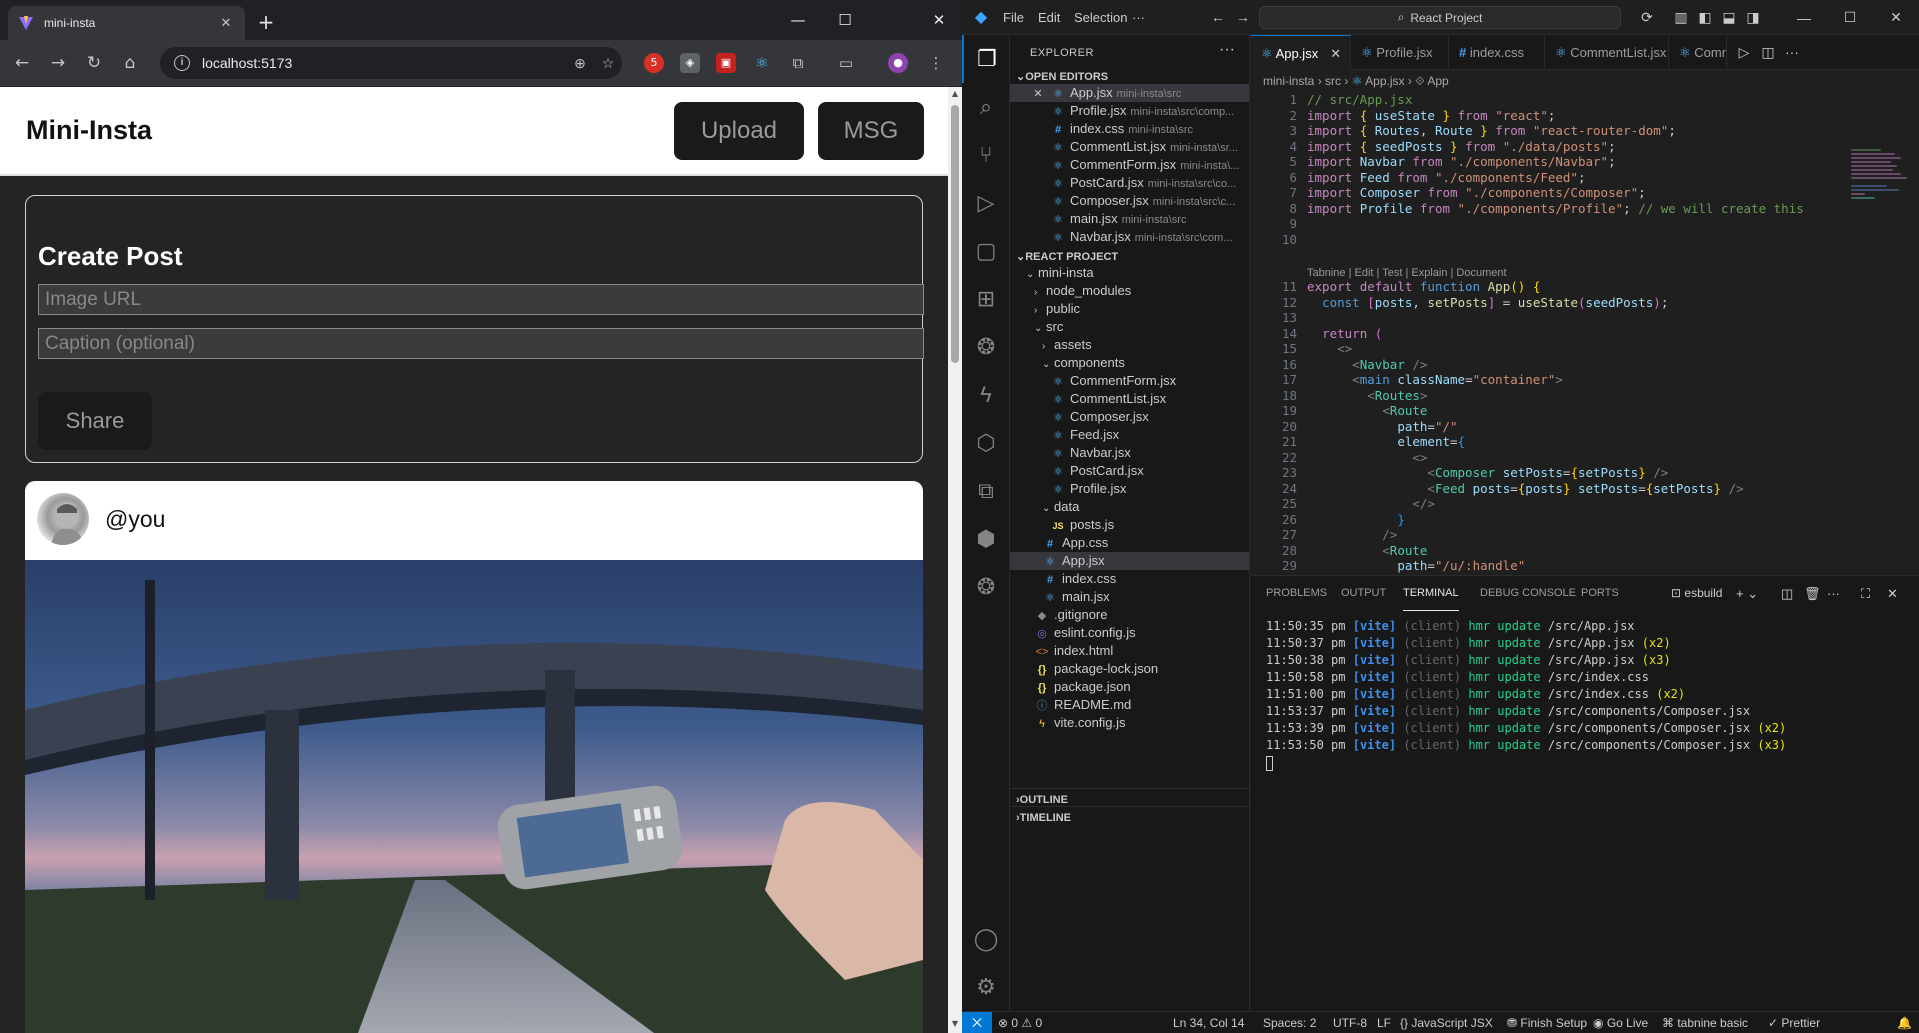  What do you see at coordinates (1049, 17) in the screenshot?
I see `menu-edit: Edit` at bounding box center [1049, 17].